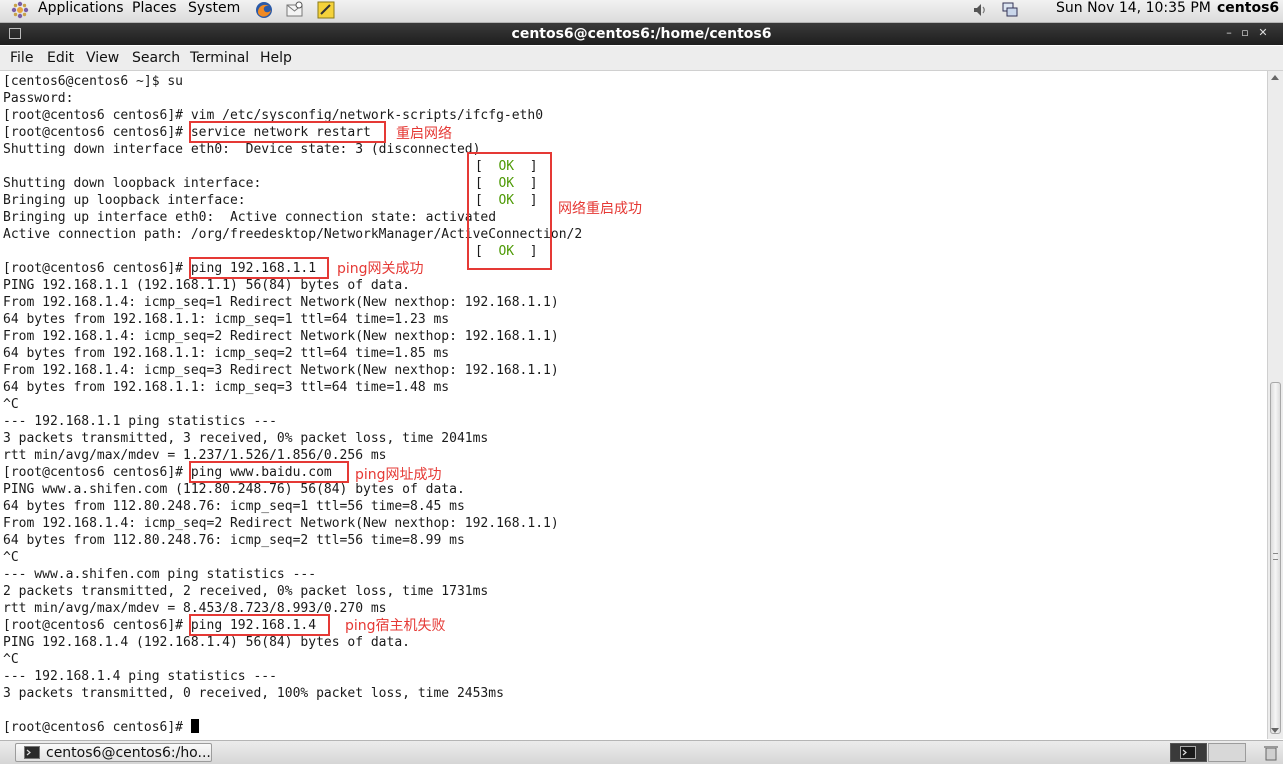  What do you see at coordinates (154, 11) in the screenshot?
I see `menu-places: Places` at bounding box center [154, 11].